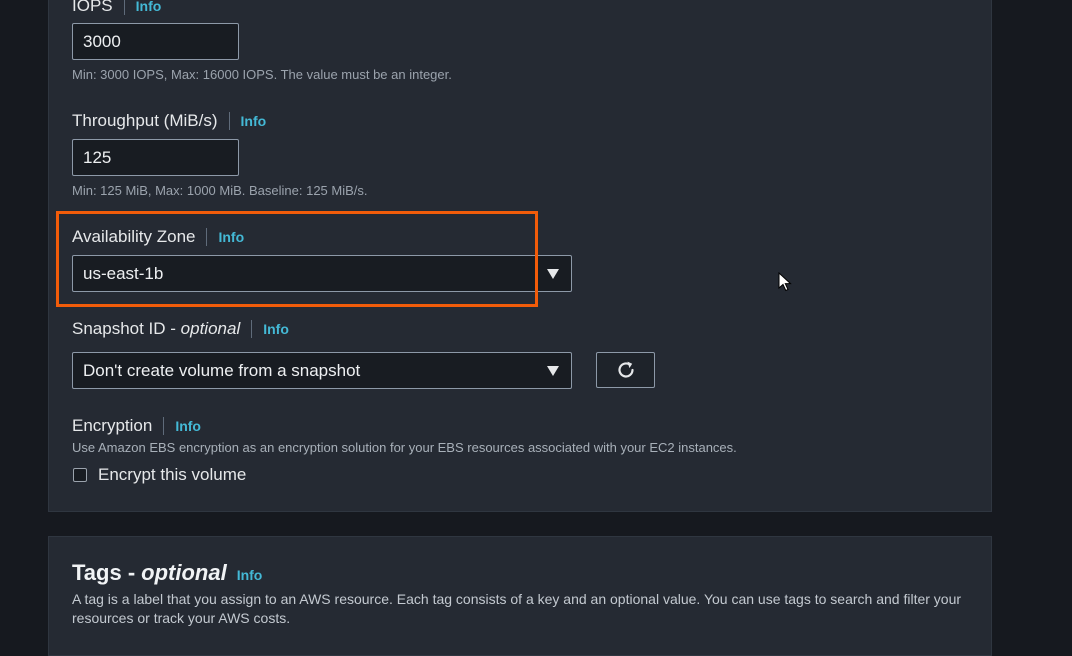  I want to click on snapshot-label-row: Snapshot ID - optional Info, so click(180, 329).